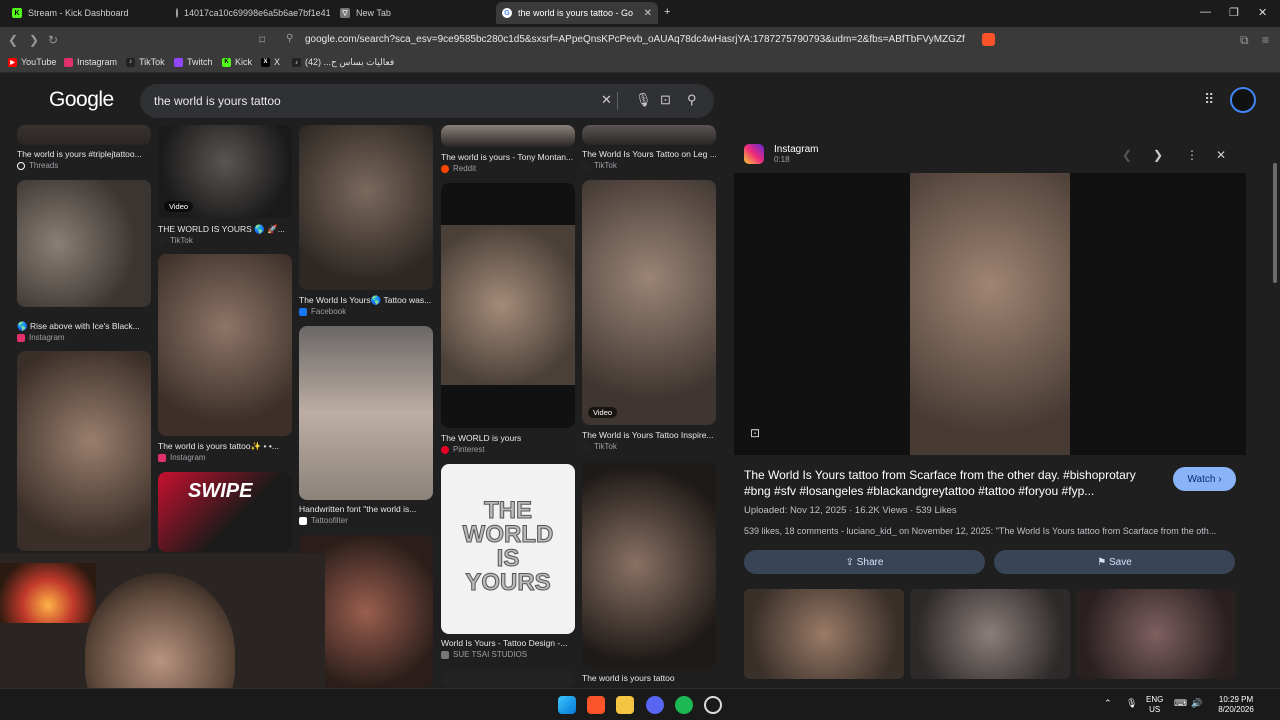 Image resolution: width=1280 pixels, height=720 pixels. Describe the element at coordinates (692, 100) in the screenshot. I see `search-icon: ⚲` at that location.